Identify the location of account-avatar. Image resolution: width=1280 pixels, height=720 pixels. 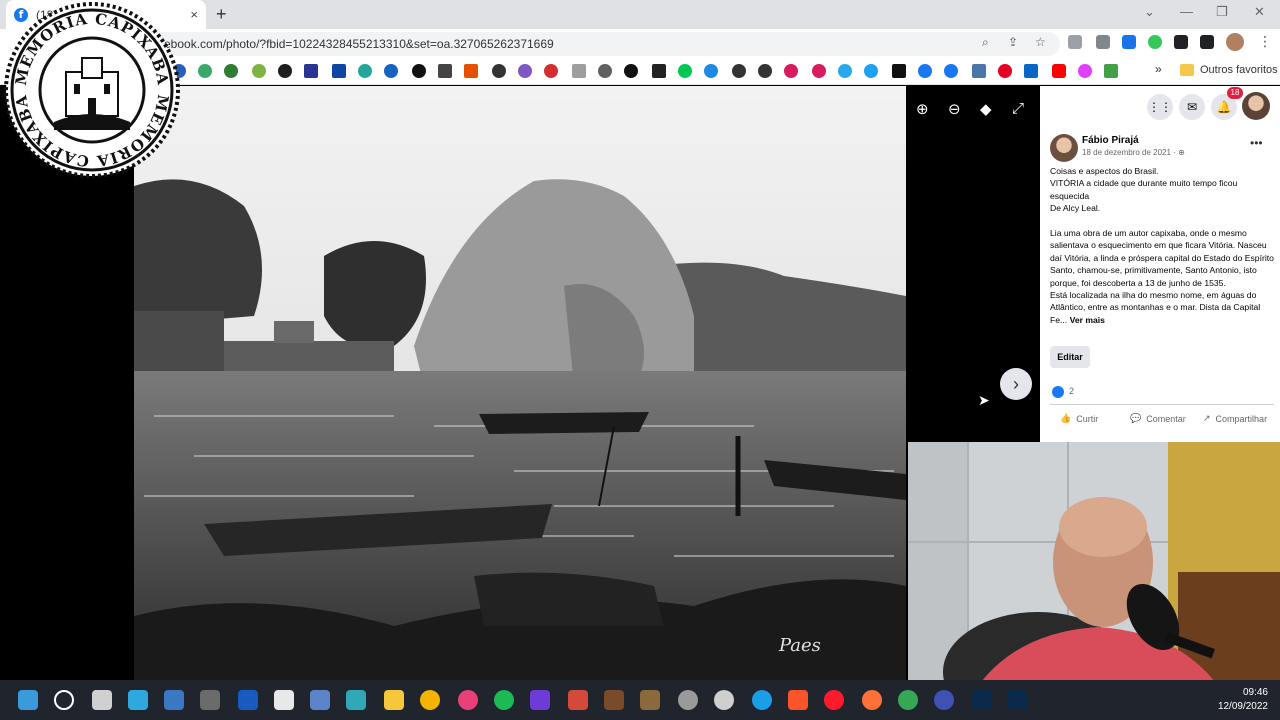
(1256, 106).